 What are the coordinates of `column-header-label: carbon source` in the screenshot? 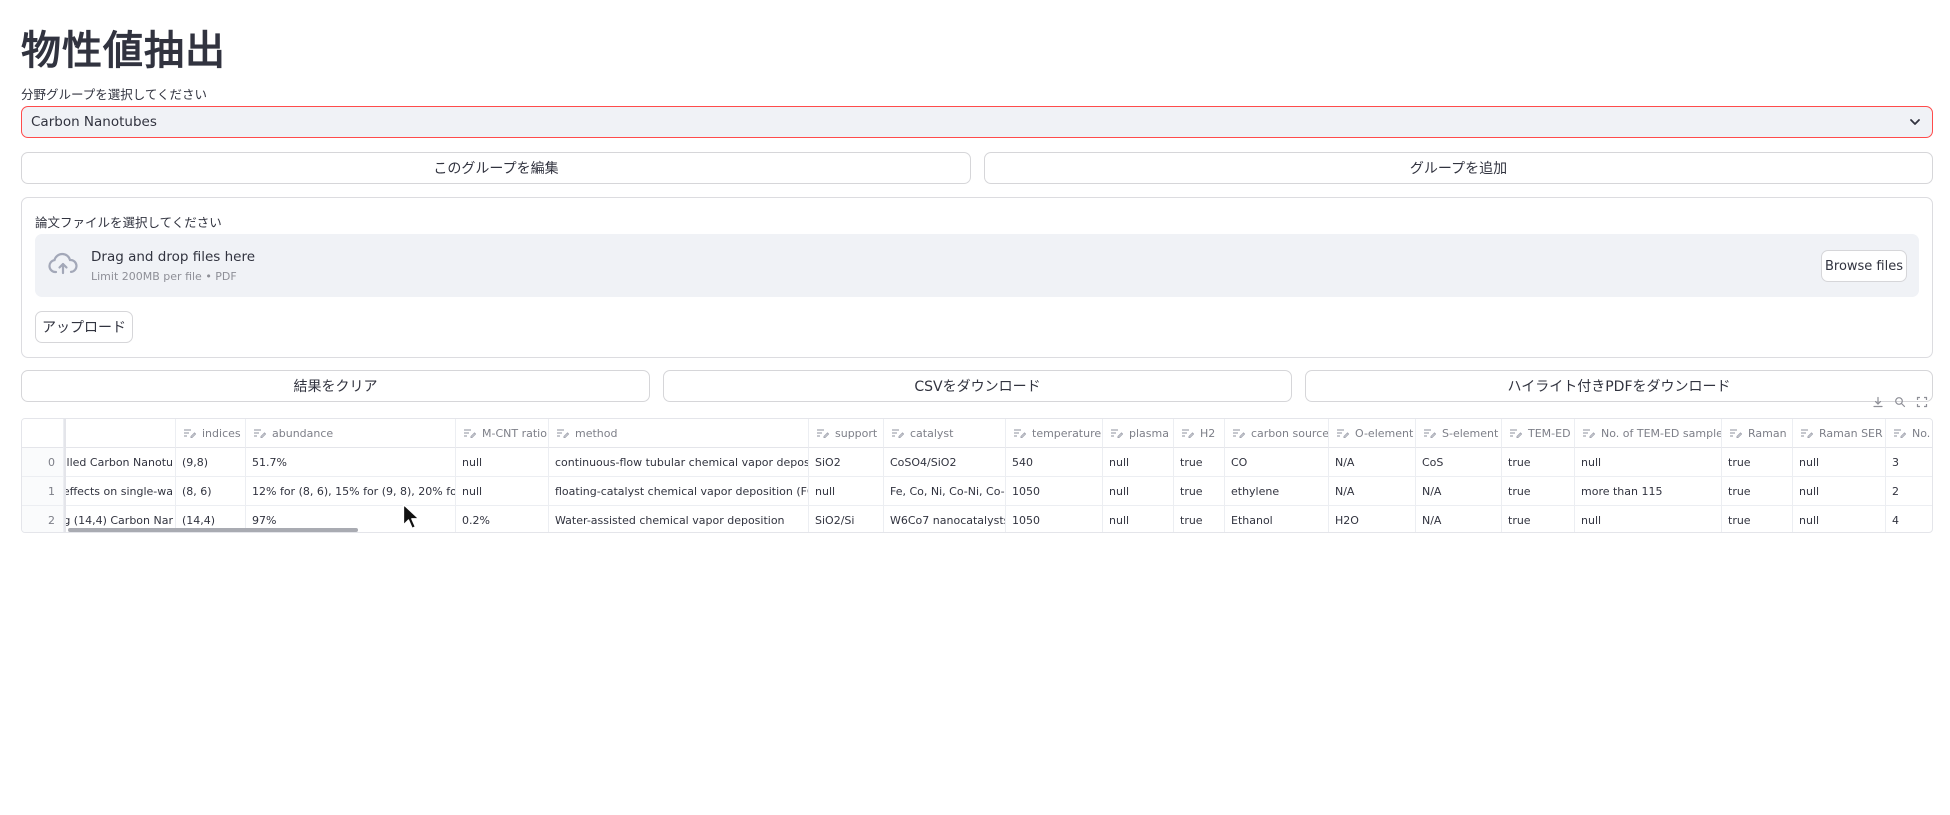 It's located at (1290, 433).